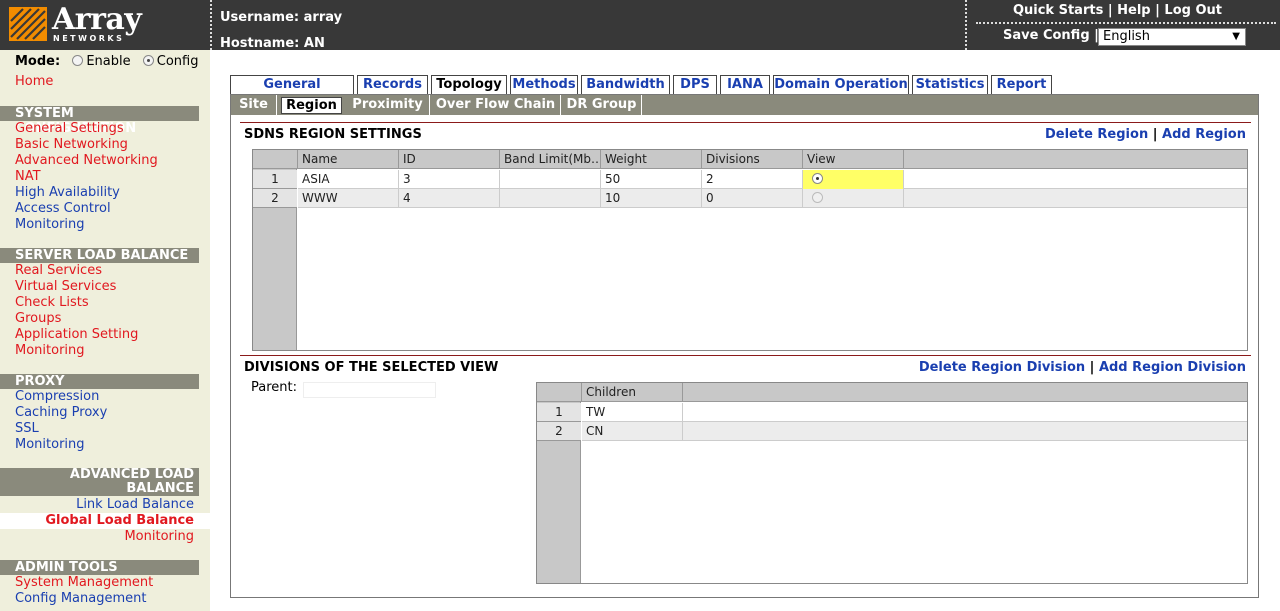 The width and height of the screenshot is (1280, 611). What do you see at coordinates (1172, 367) in the screenshot?
I see `add-region-division-link: Add Region Division` at bounding box center [1172, 367].